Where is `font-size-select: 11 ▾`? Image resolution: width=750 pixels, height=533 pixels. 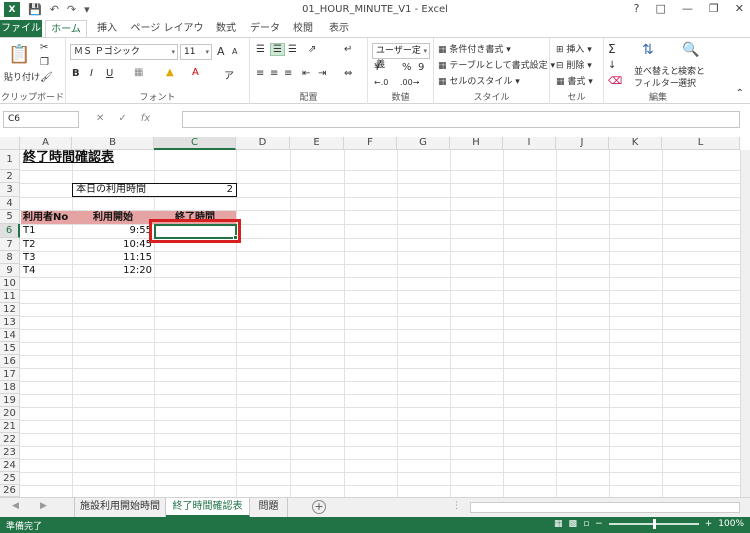 font-size-select: 11 ▾ is located at coordinates (196, 52).